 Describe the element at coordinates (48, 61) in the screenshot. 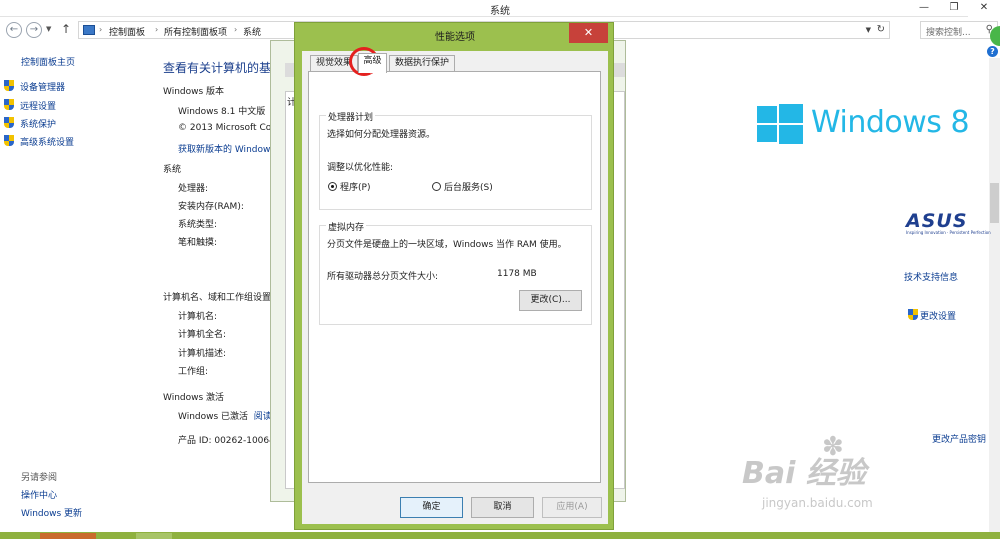

I see `sidebar-home-link: 控制面板主页` at that location.